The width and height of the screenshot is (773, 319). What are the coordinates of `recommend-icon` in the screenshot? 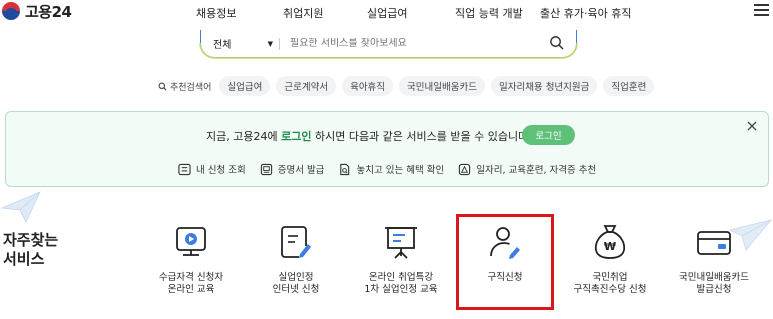 It's located at (465, 169).